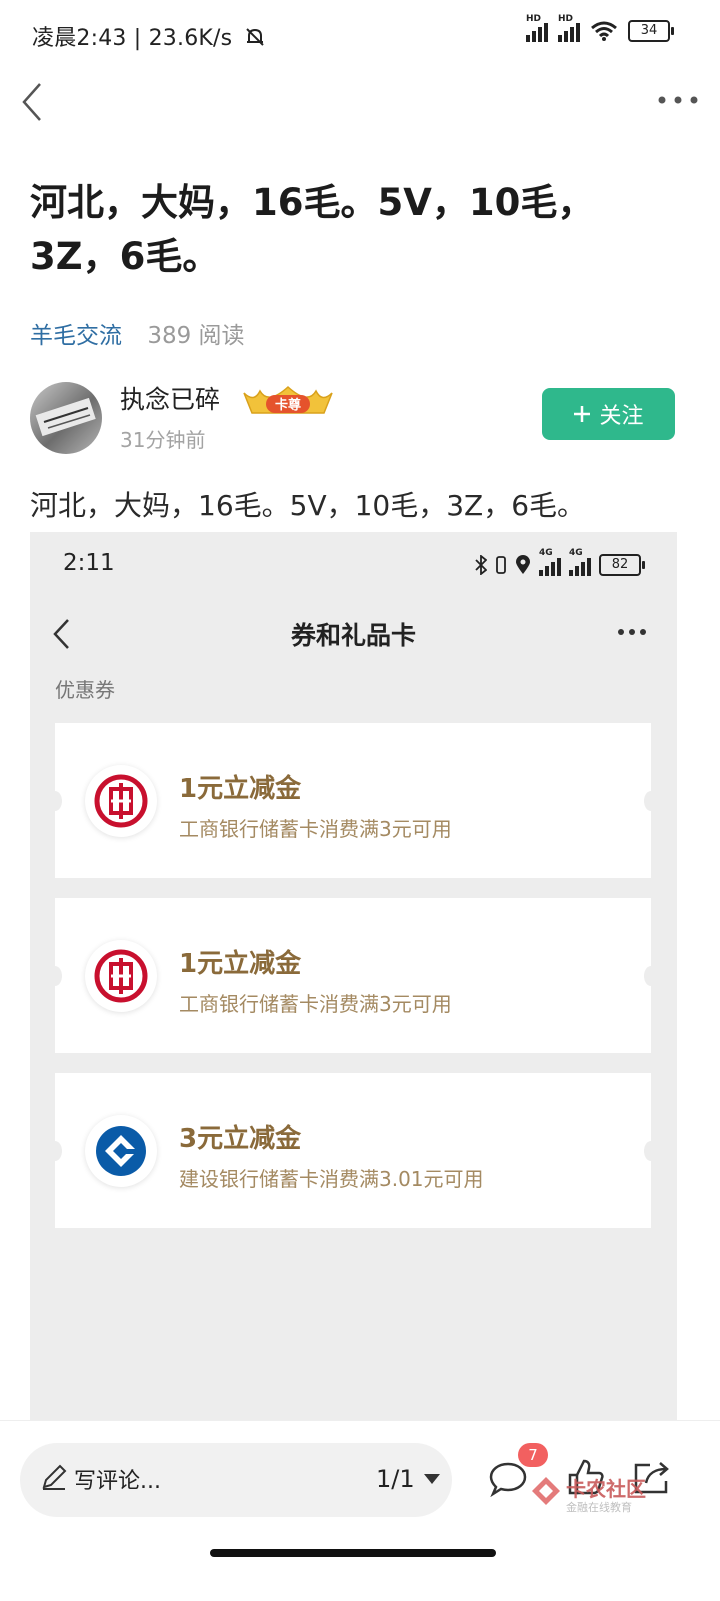 The height and width of the screenshot is (1601, 720). Describe the element at coordinates (533, 1455) in the screenshot. I see `comment-count-badge: 7` at that location.